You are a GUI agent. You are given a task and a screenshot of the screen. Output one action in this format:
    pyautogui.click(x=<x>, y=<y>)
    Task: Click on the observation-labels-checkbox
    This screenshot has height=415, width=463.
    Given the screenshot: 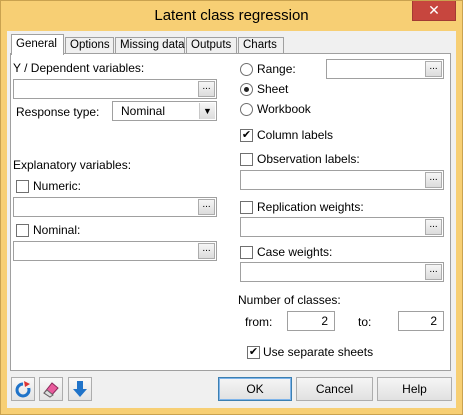 What is the action you would take?
    pyautogui.click(x=246, y=159)
    